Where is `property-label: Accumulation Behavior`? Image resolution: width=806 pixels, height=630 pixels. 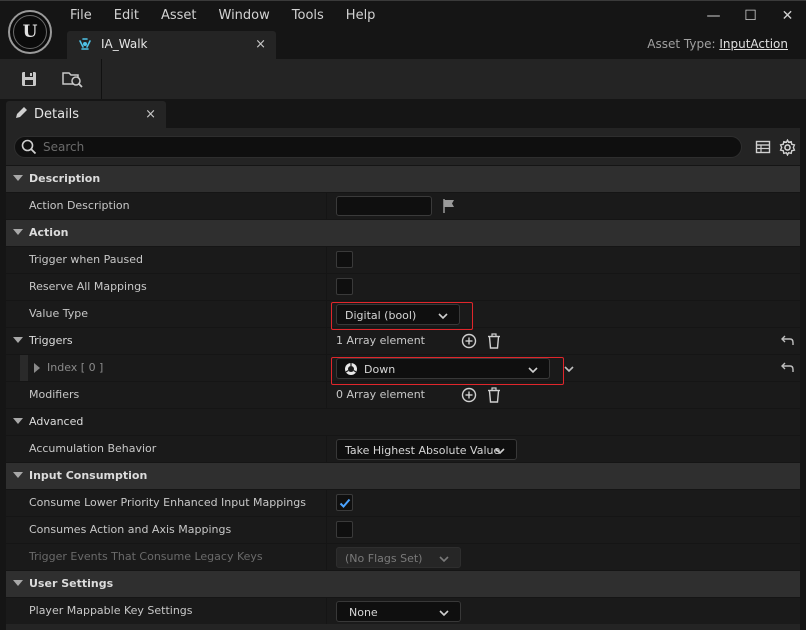 property-label: Accumulation Behavior is located at coordinates (93, 448).